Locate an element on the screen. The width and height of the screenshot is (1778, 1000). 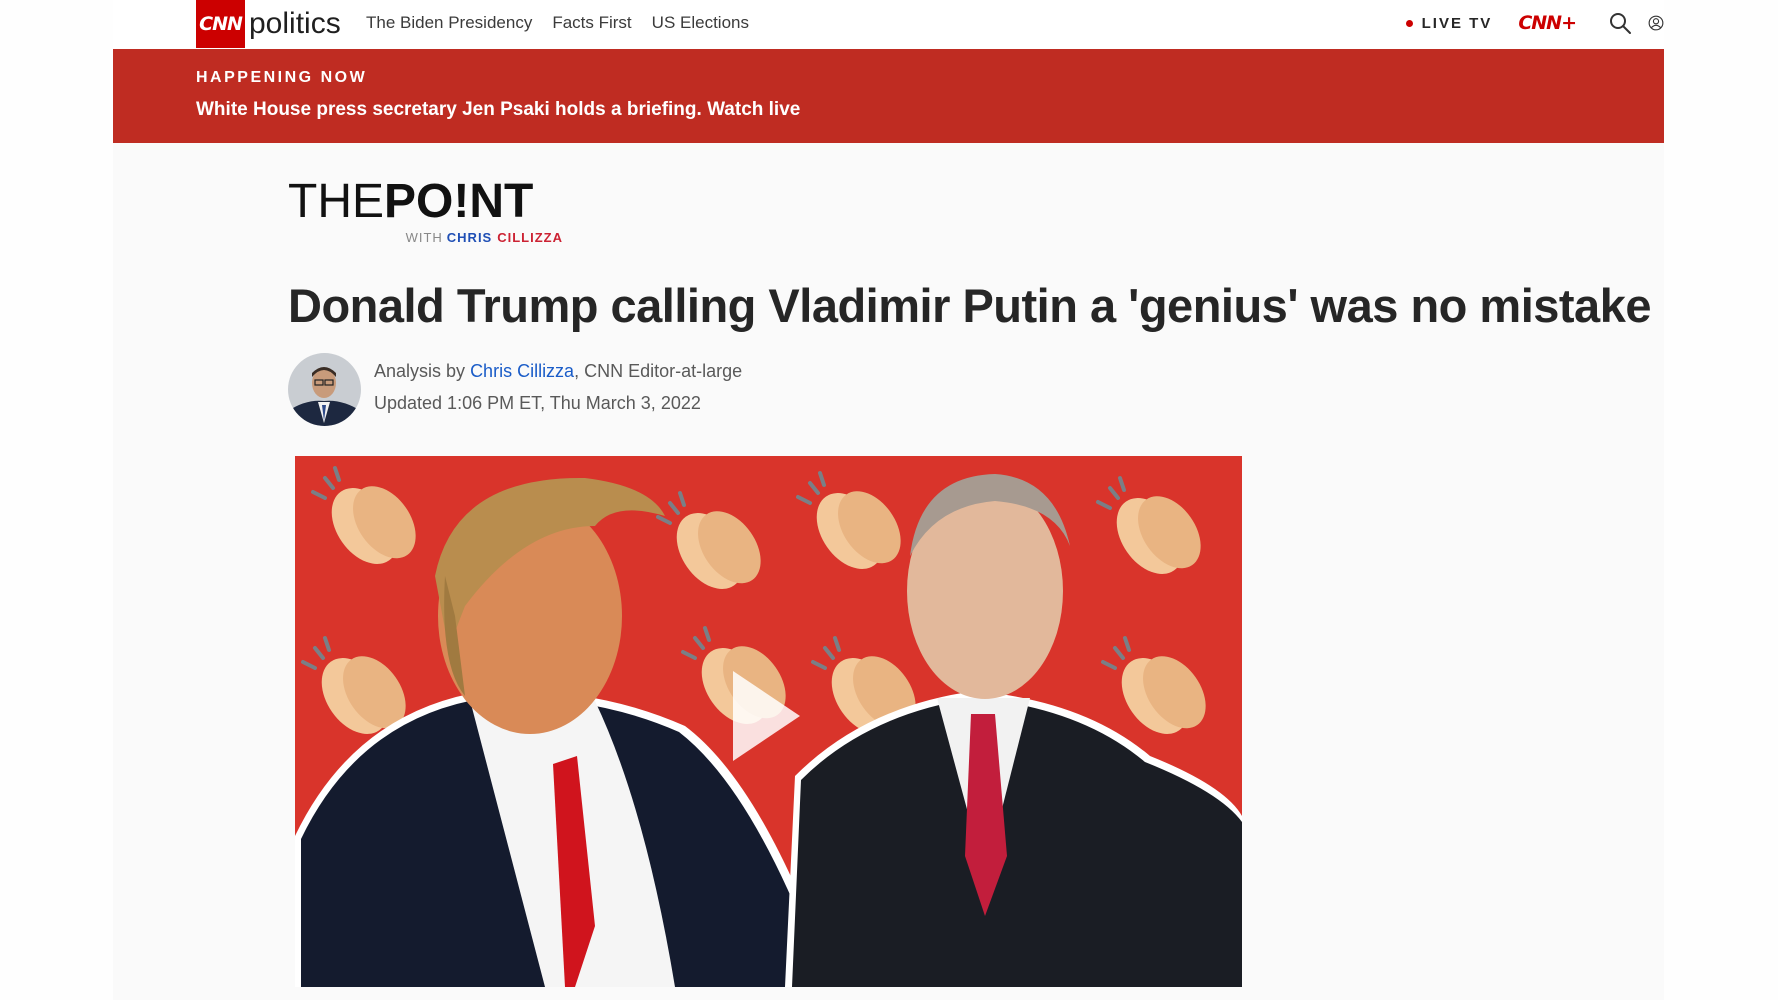
the-point-author-last: CILLIZZA is located at coordinates (530, 237).